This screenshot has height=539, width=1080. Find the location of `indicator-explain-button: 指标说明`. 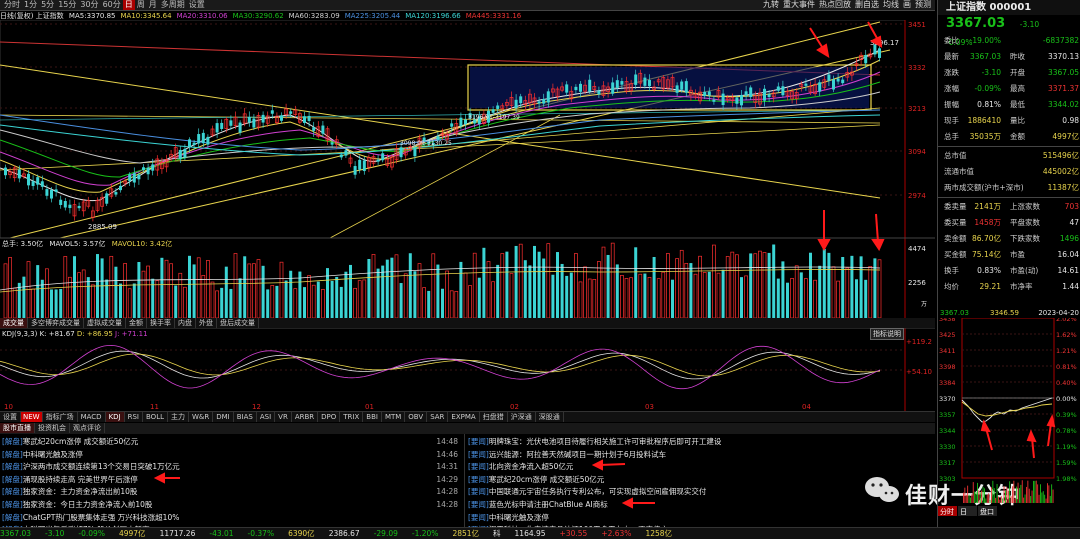

indicator-explain-button: 指标说明 is located at coordinates (887, 334).